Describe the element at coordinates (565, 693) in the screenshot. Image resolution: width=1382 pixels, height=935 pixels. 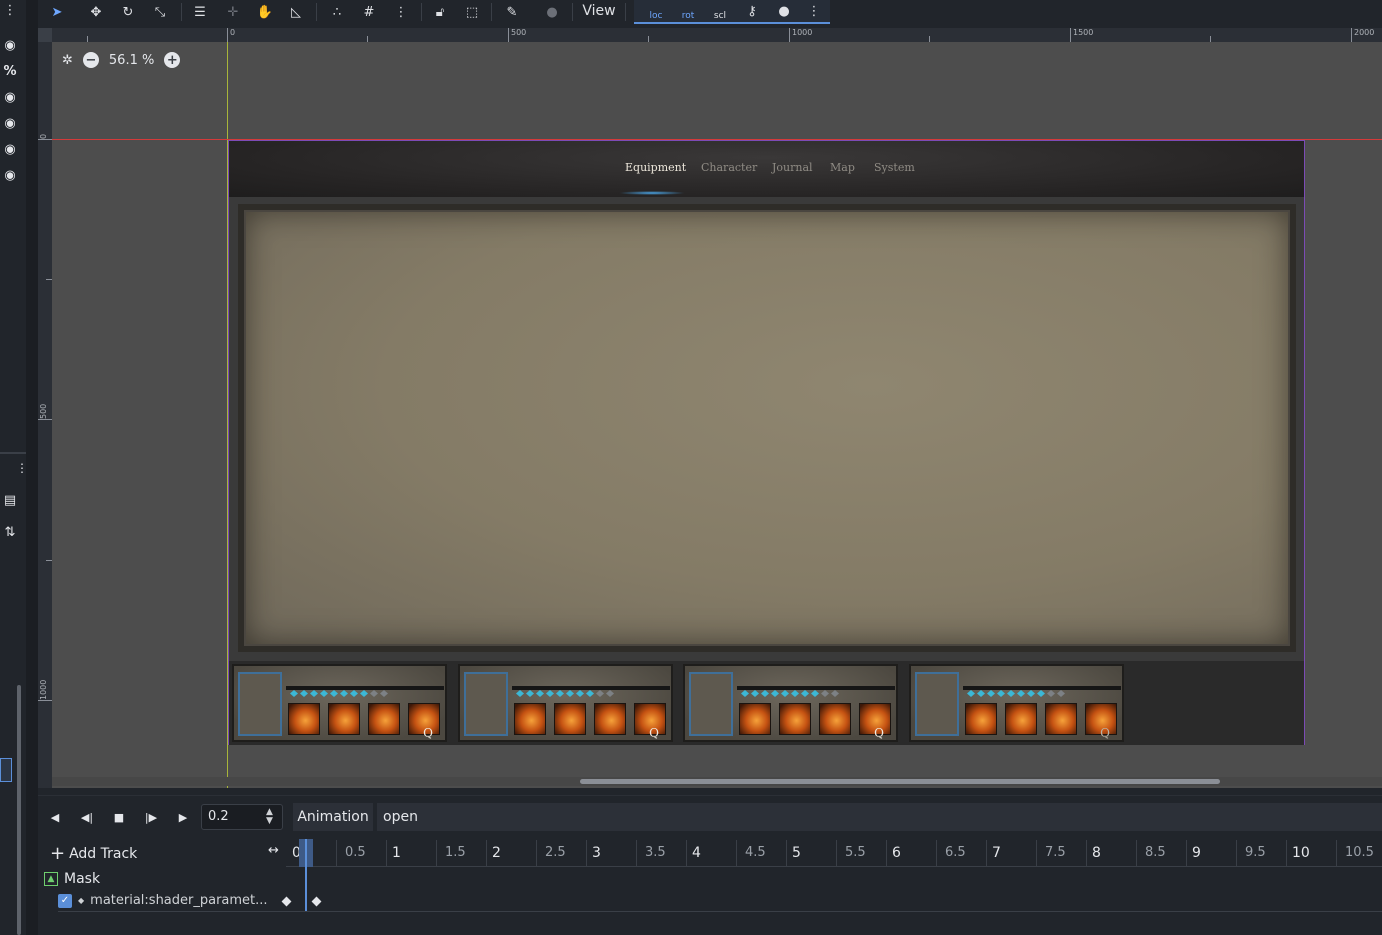
I see `mana-pips` at that location.